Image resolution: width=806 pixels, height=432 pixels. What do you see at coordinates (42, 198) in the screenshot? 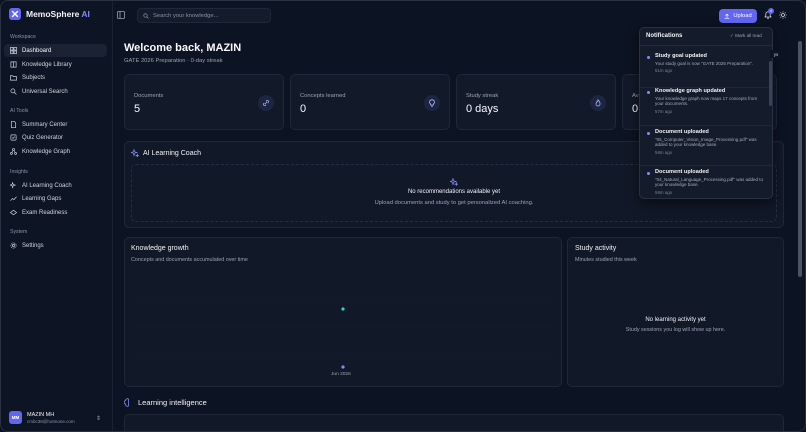
I see `sidebar-item-label: Learning Gaps` at bounding box center [42, 198].